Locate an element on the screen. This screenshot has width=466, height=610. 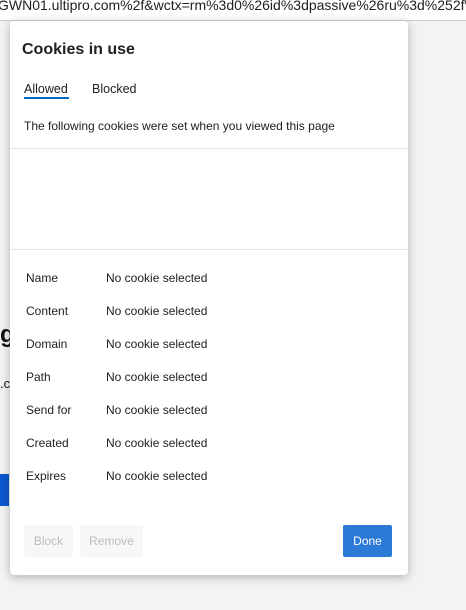
page-button-fragment is located at coordinates (4, 490).